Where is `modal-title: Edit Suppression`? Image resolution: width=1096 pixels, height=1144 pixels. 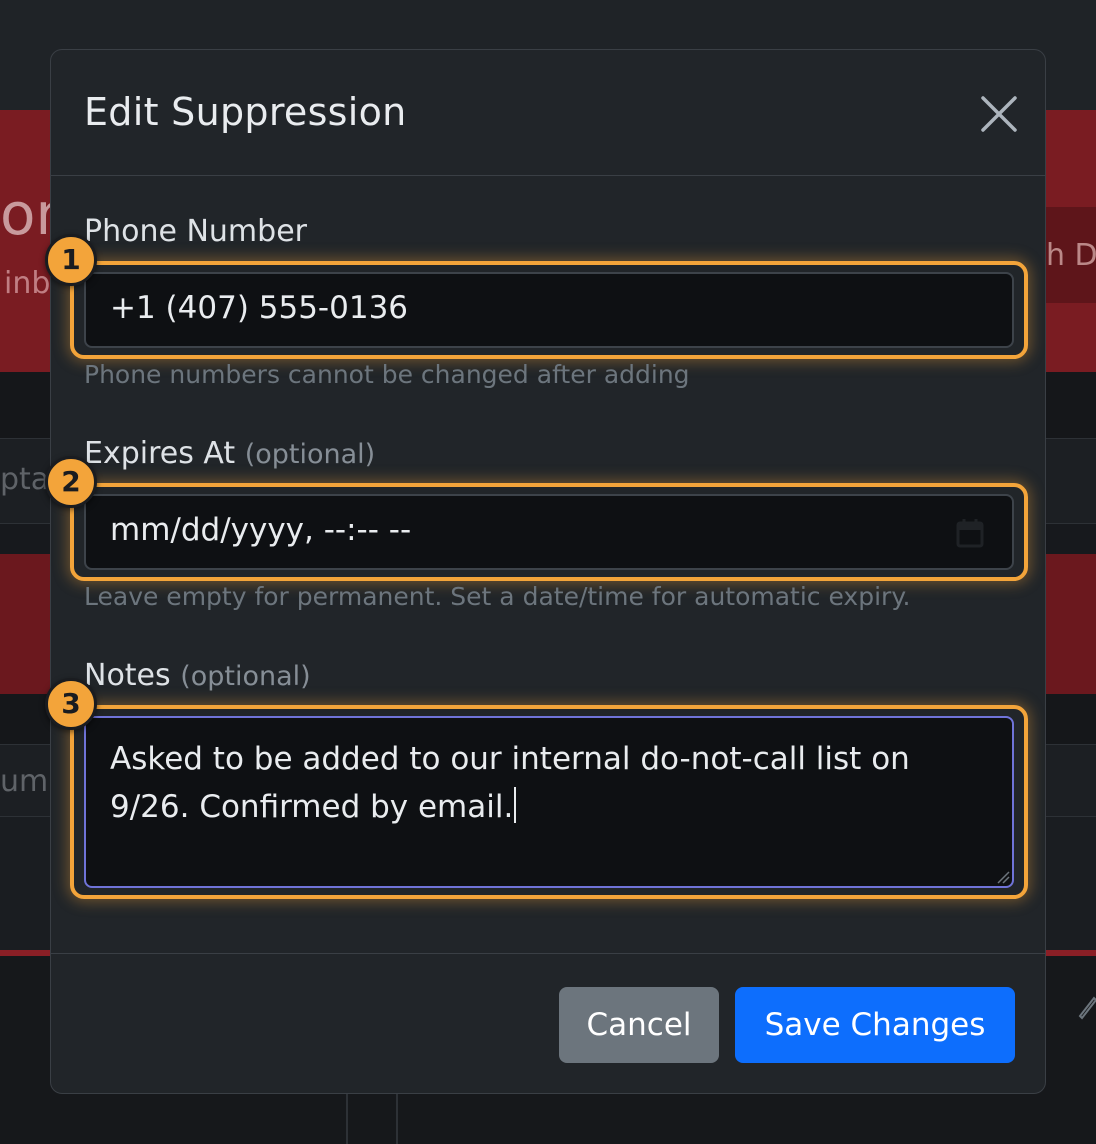 modal-title: Edit Suppression is located at coordinates (245, 112).